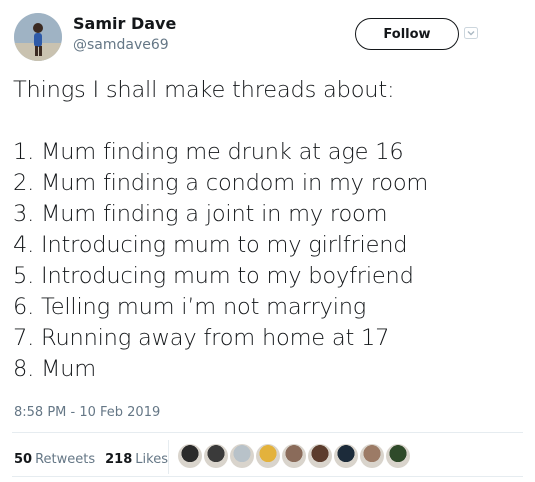  What do you see at coordinates (213, 276) in the screenshot?
I see `list-item: 5. Introducing mum to my boyfriend` at bounding box center [213, 276].